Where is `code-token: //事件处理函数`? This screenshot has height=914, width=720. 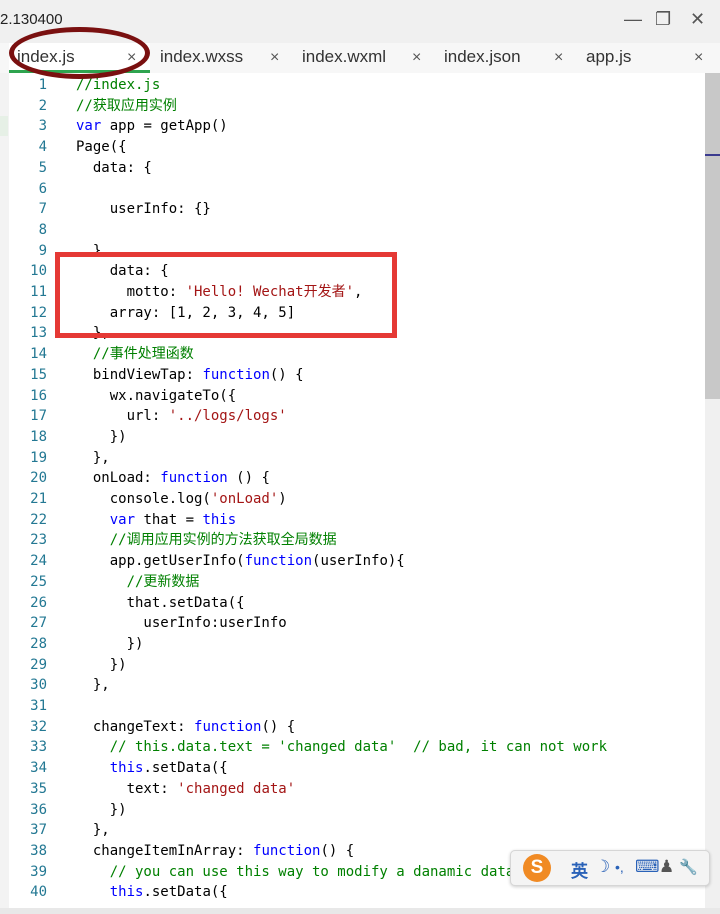 code-token: //事件处理函数 is located at coordinates (135, 354).